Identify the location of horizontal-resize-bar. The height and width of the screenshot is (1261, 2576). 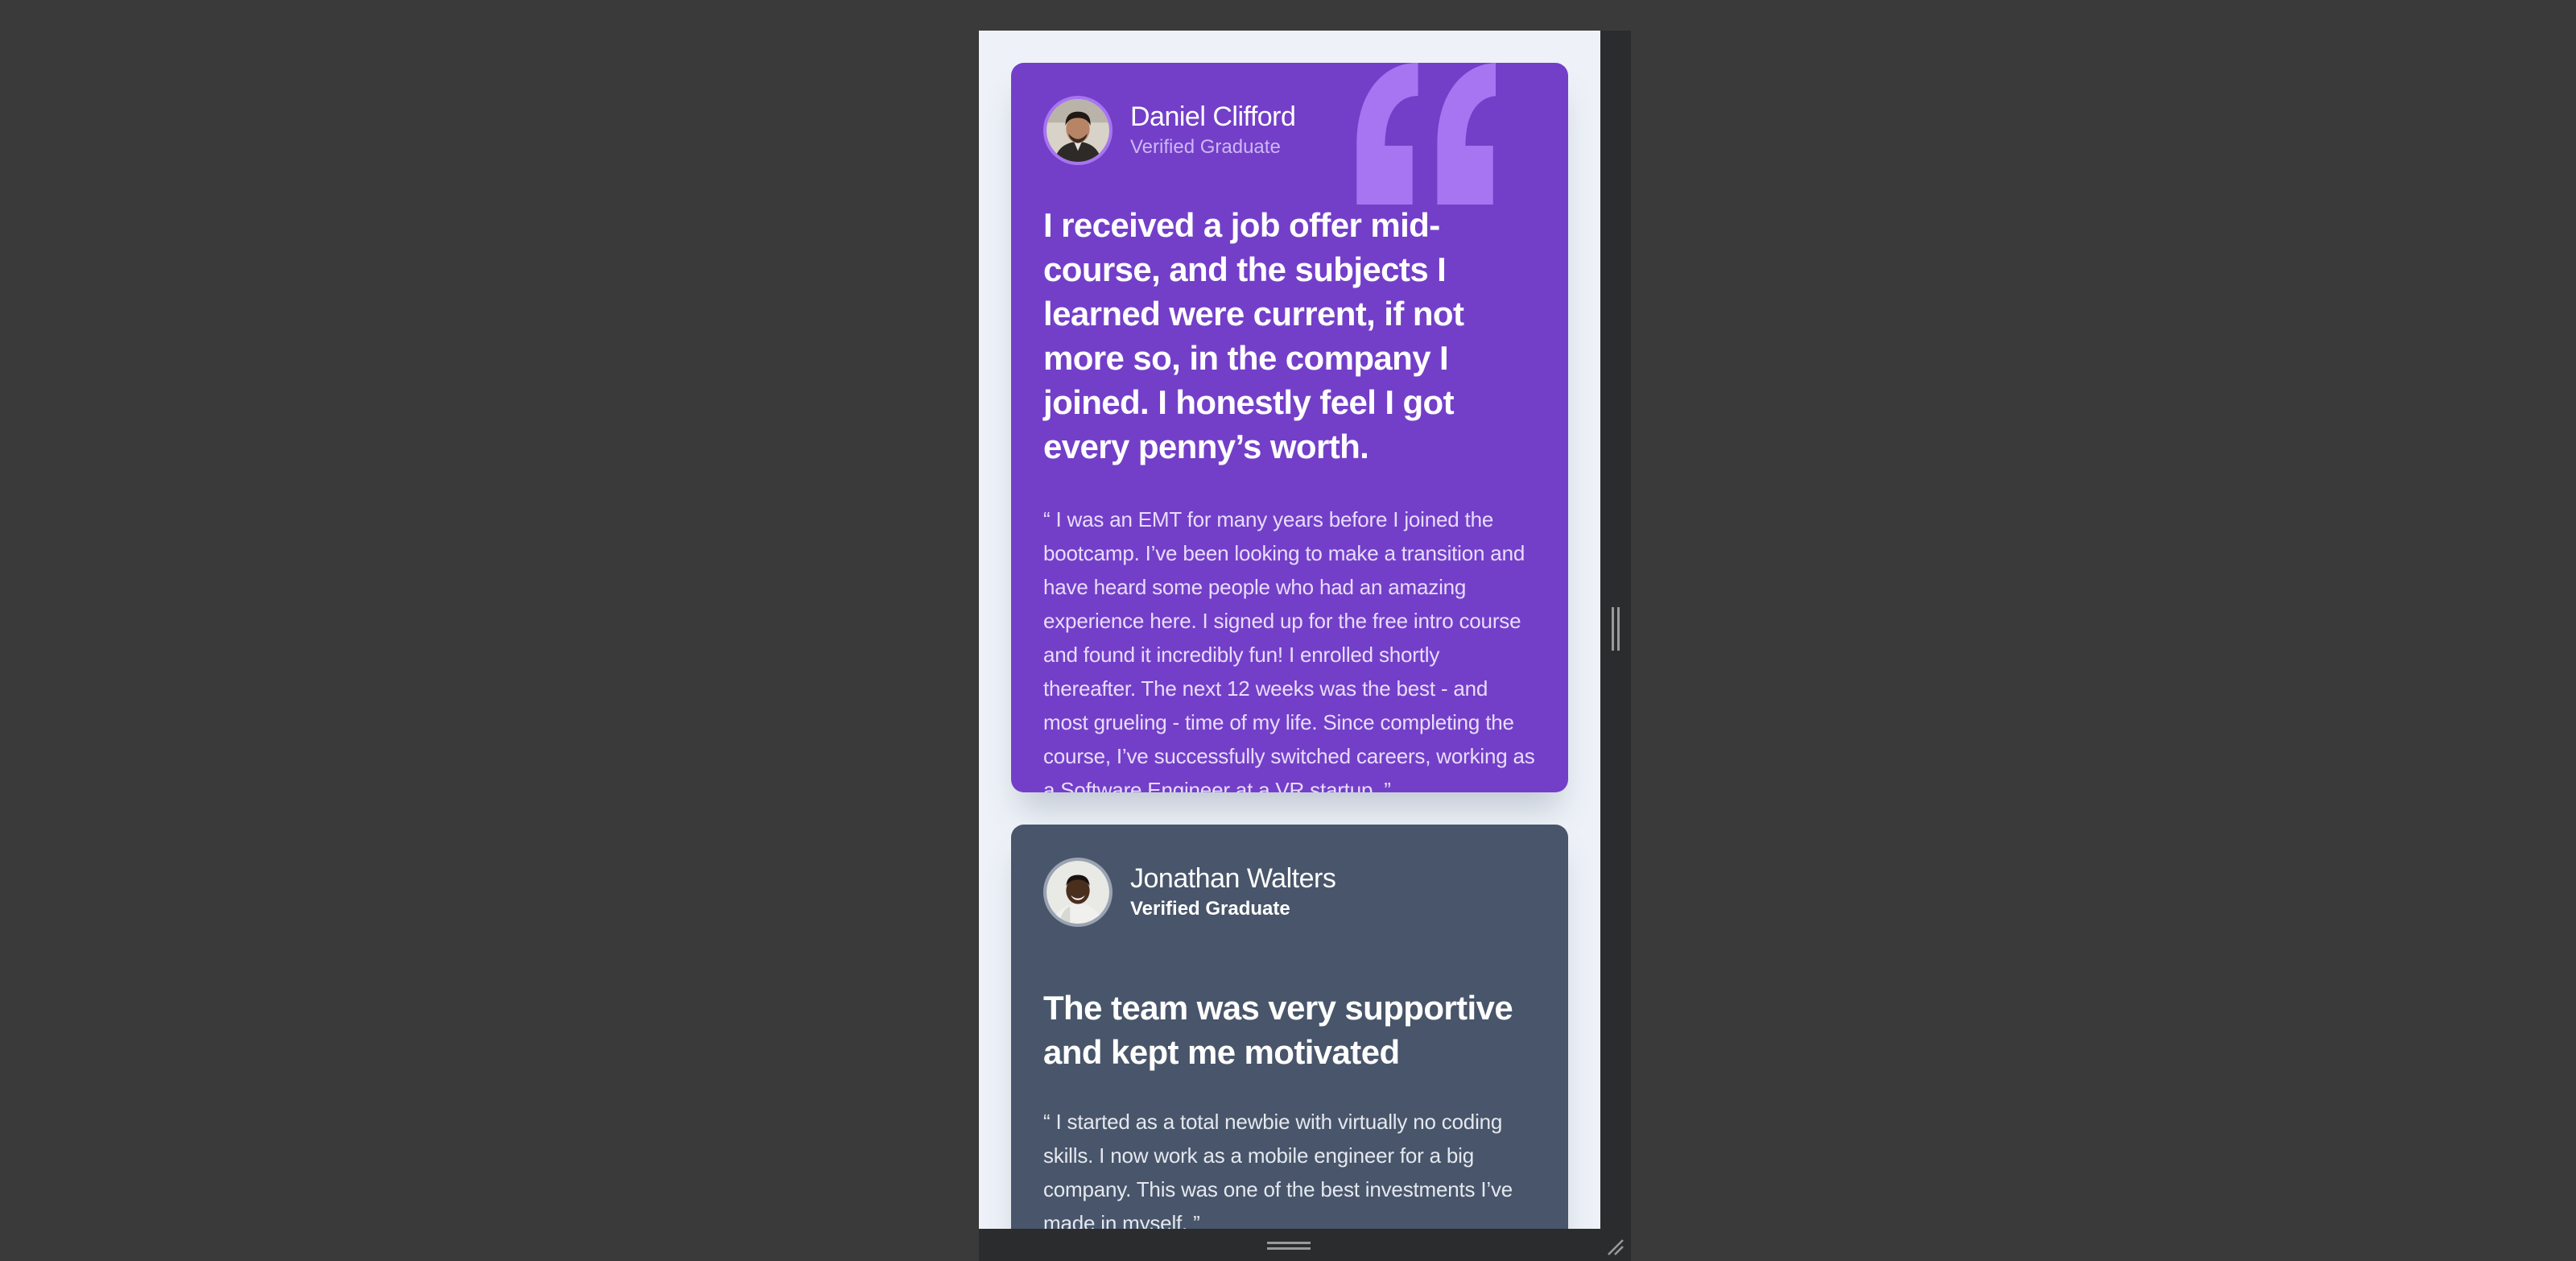
(1305, 1245).